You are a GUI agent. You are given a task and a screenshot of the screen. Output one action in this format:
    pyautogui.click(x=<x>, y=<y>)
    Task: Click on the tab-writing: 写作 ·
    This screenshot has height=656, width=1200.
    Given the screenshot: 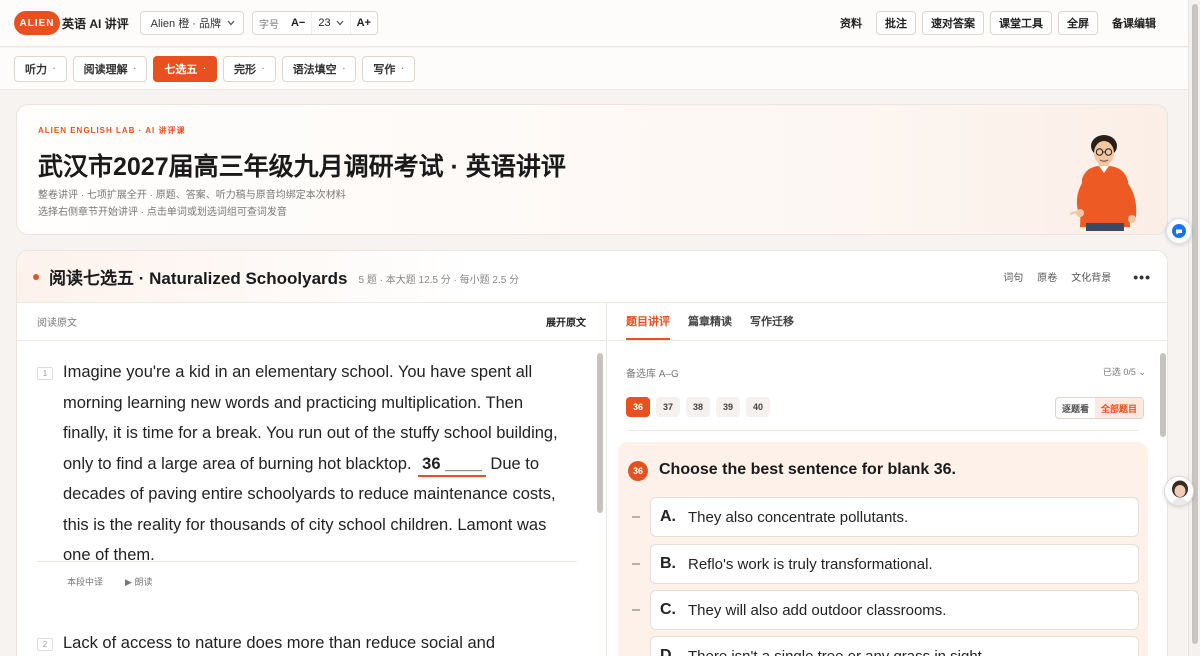 What is the action you would take?
    pyautogui.click(x=389, y=68)
    